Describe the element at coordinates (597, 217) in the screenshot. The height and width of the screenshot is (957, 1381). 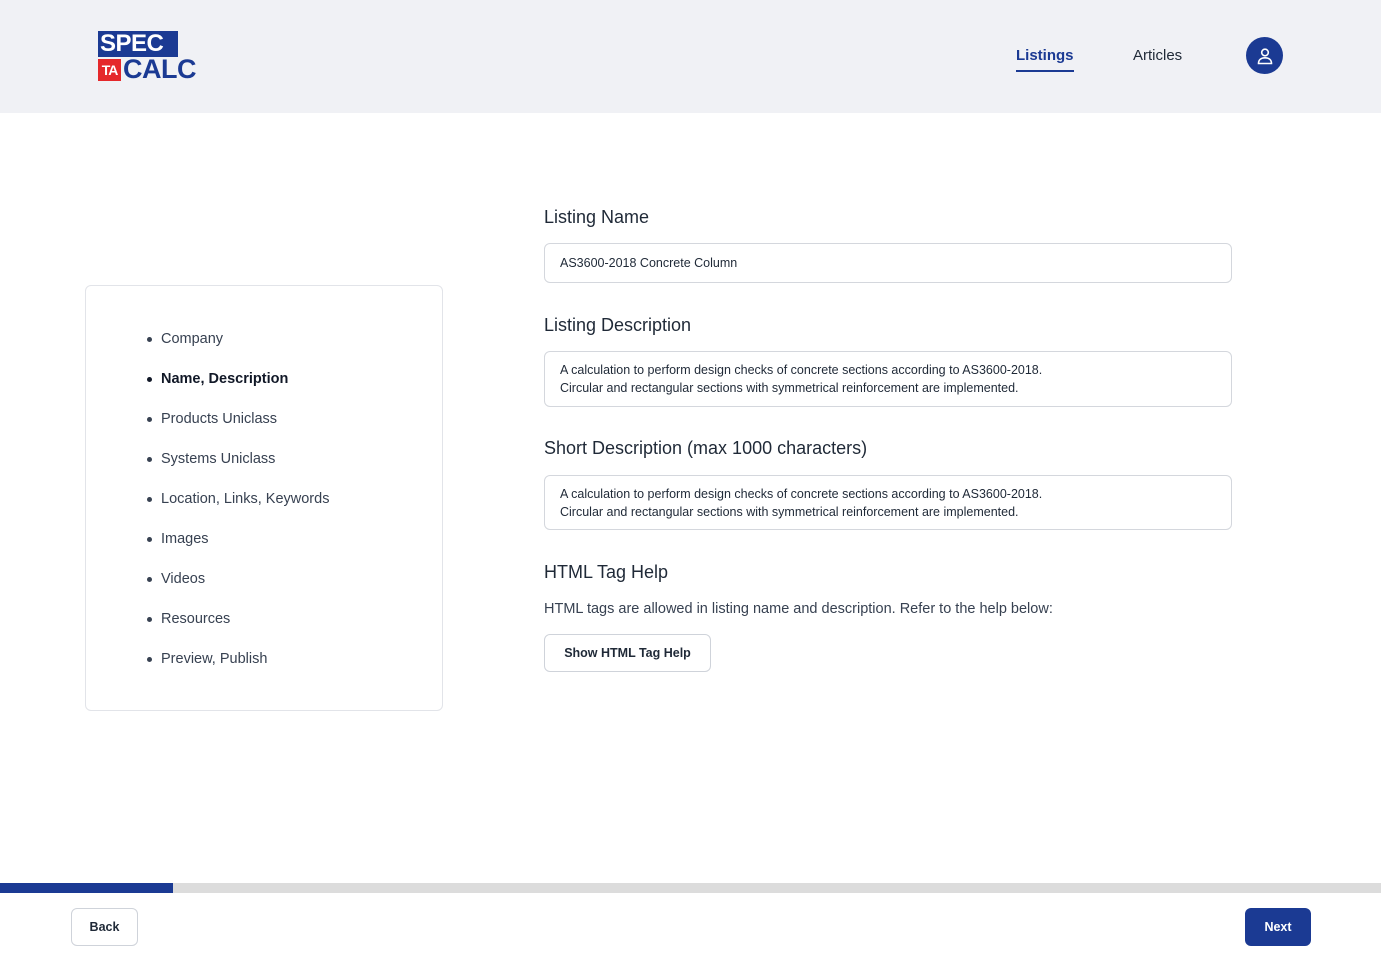
I see `listing-name-title: Listing Name` at that location.